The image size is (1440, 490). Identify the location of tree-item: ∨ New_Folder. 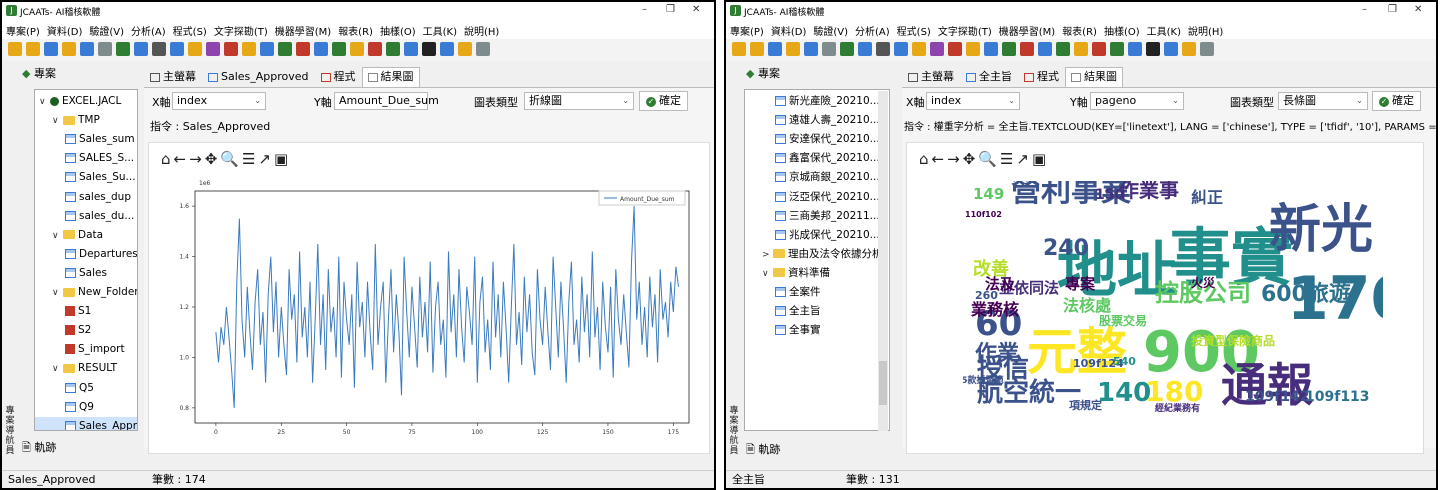
(86, 292).